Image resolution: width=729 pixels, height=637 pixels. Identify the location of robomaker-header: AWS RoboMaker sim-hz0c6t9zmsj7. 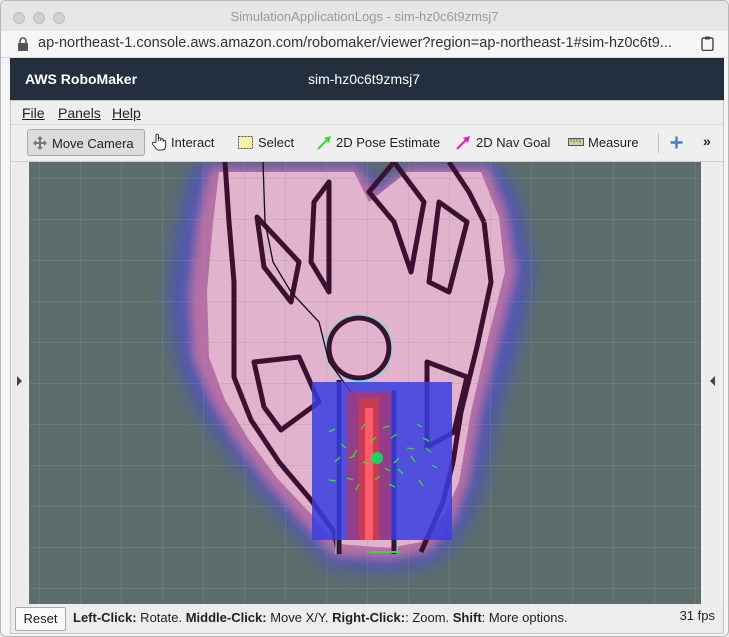
(367, 79).